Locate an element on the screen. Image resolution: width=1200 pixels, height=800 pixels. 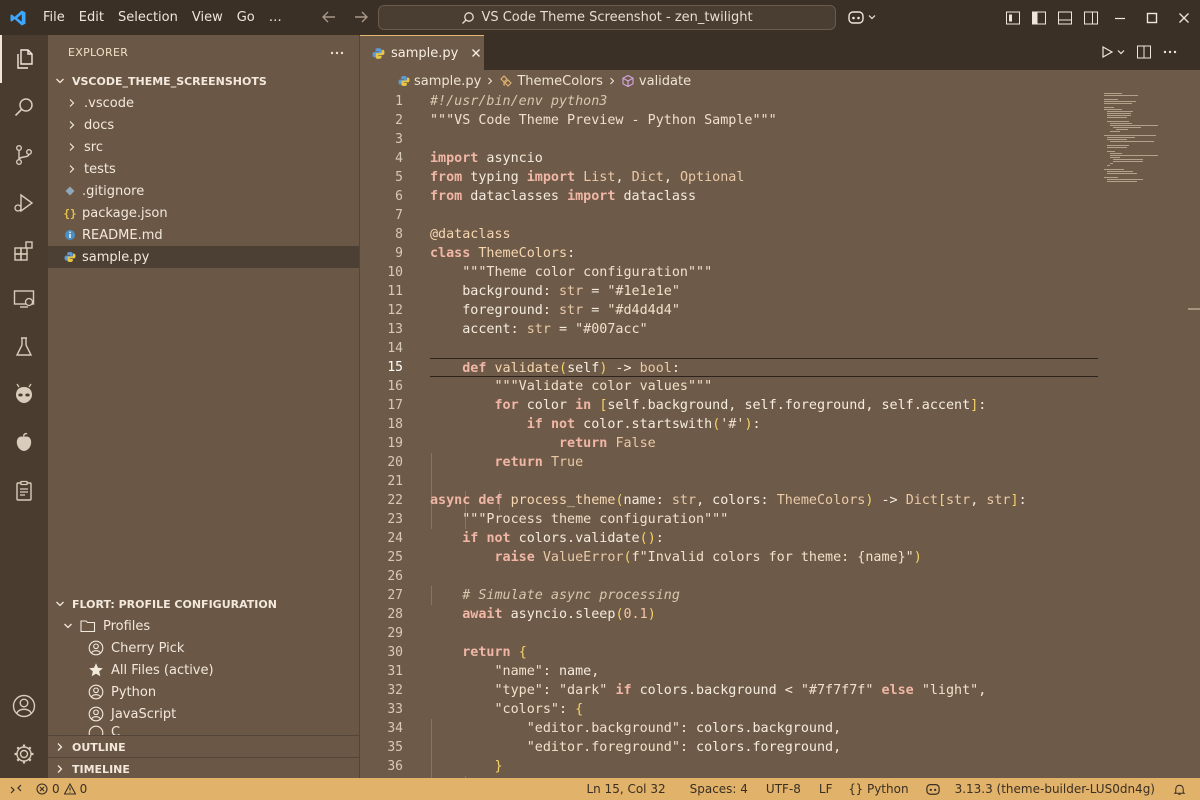
code-line: await asyncio.sleep(0.1) is located at coordinates (764, 614).